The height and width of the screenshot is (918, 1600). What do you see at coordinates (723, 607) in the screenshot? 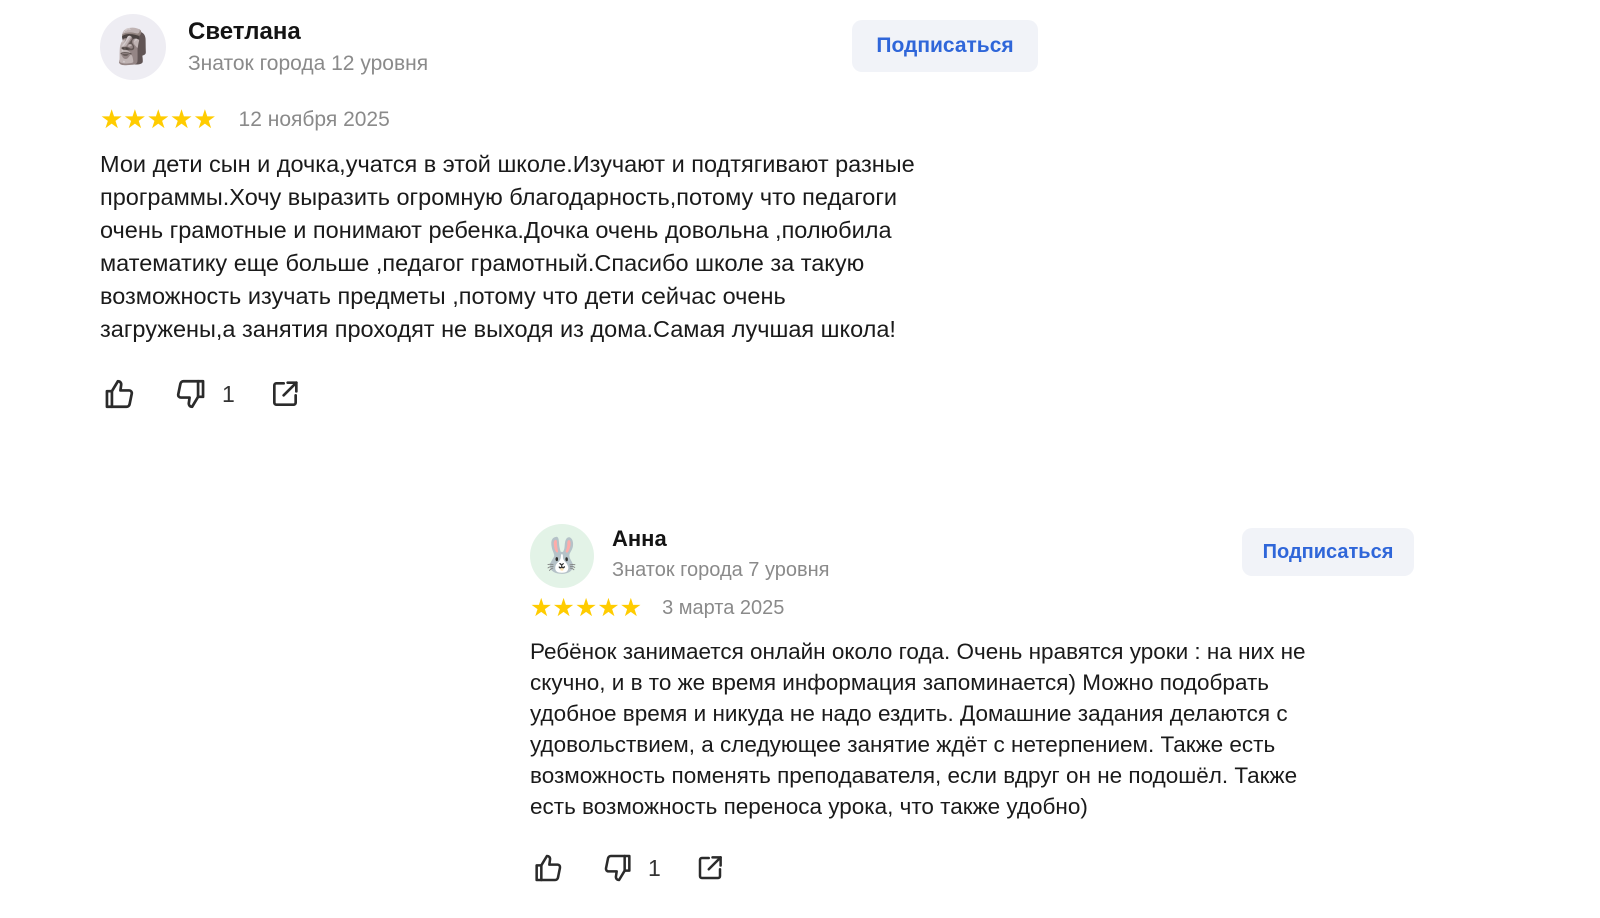
I see `review-date: 3 марта 2025` at bounding box center [723, 607].